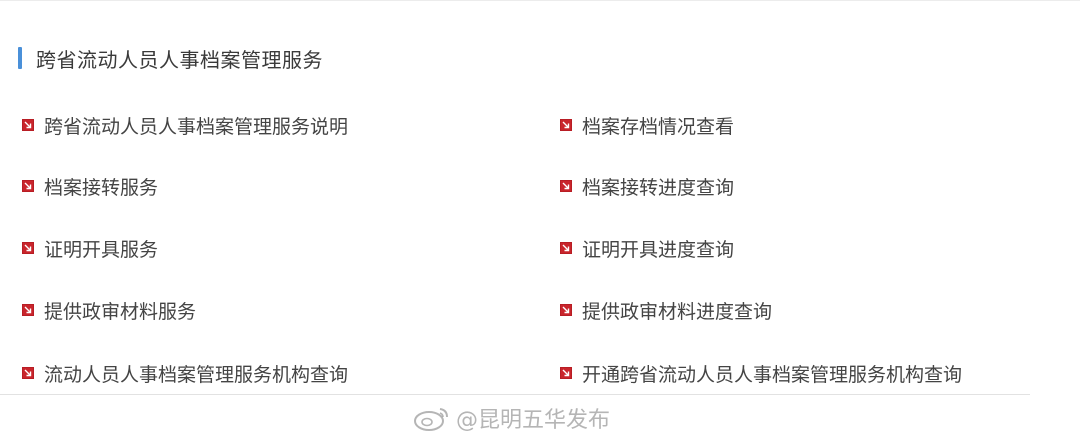  I want to click on link-certificate-progress: 证明开具进度查询, so click(647, 248).